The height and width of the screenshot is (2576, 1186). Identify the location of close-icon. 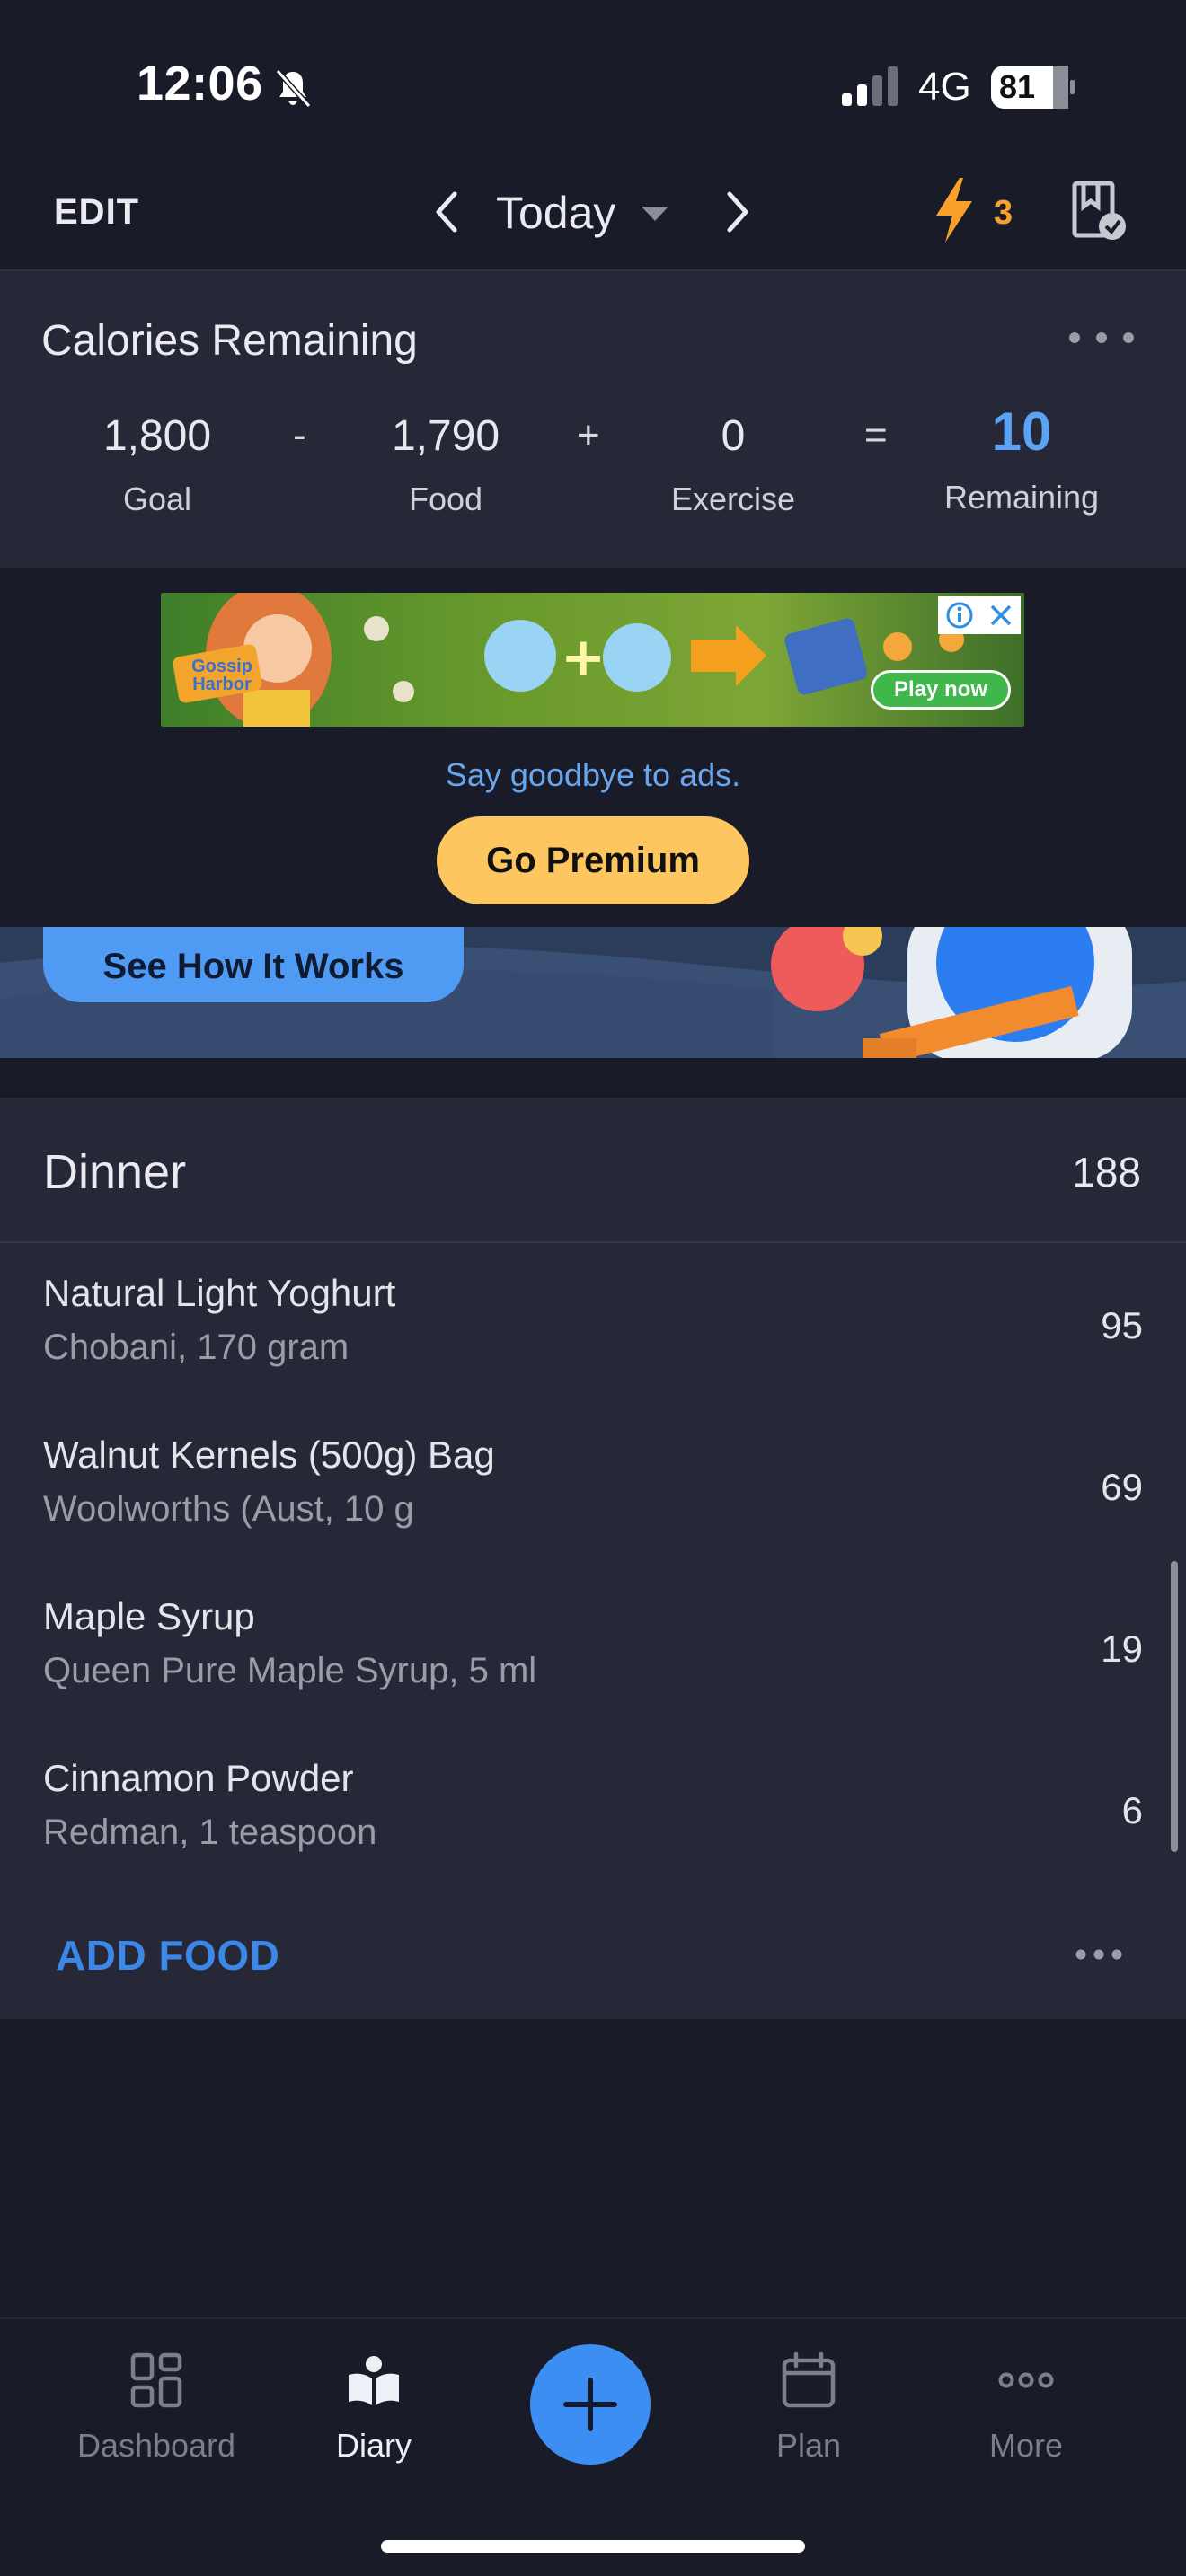
(1000, 615).